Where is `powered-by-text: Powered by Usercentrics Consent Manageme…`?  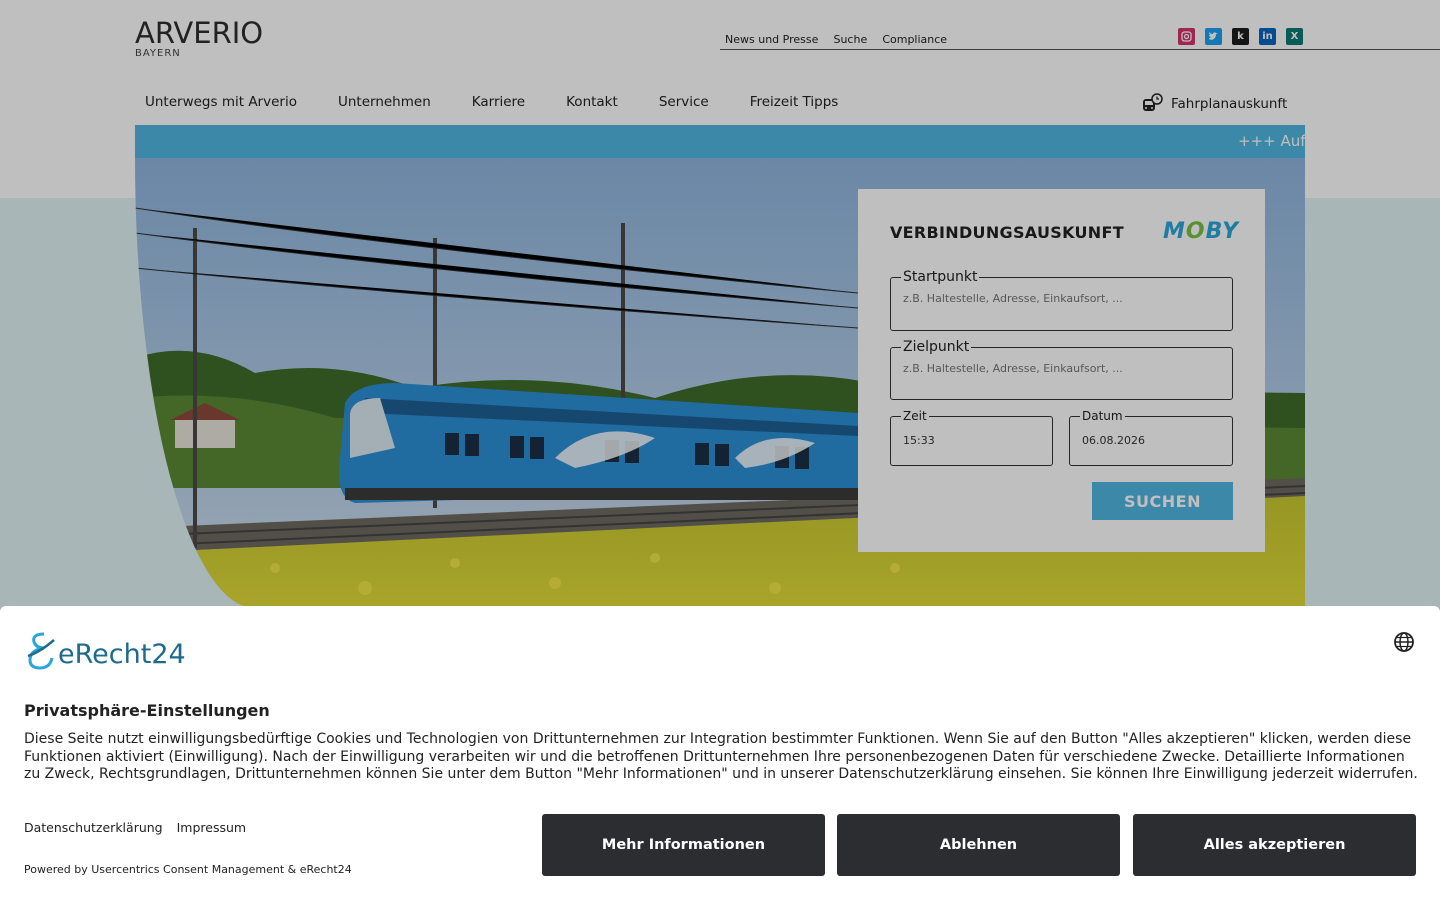 powered-by-text: Powered by Usercentrics Consent Manageme… is located at coordinates (188, 869).